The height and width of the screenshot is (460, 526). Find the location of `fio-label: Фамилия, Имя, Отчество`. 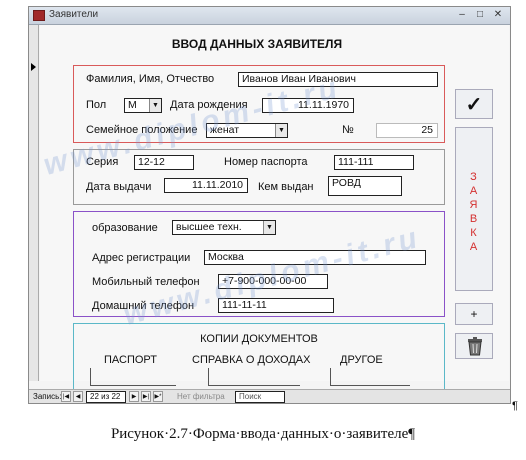

fio-label: Фамилия, Имя, Отчество is located at coordinates (150, 79).